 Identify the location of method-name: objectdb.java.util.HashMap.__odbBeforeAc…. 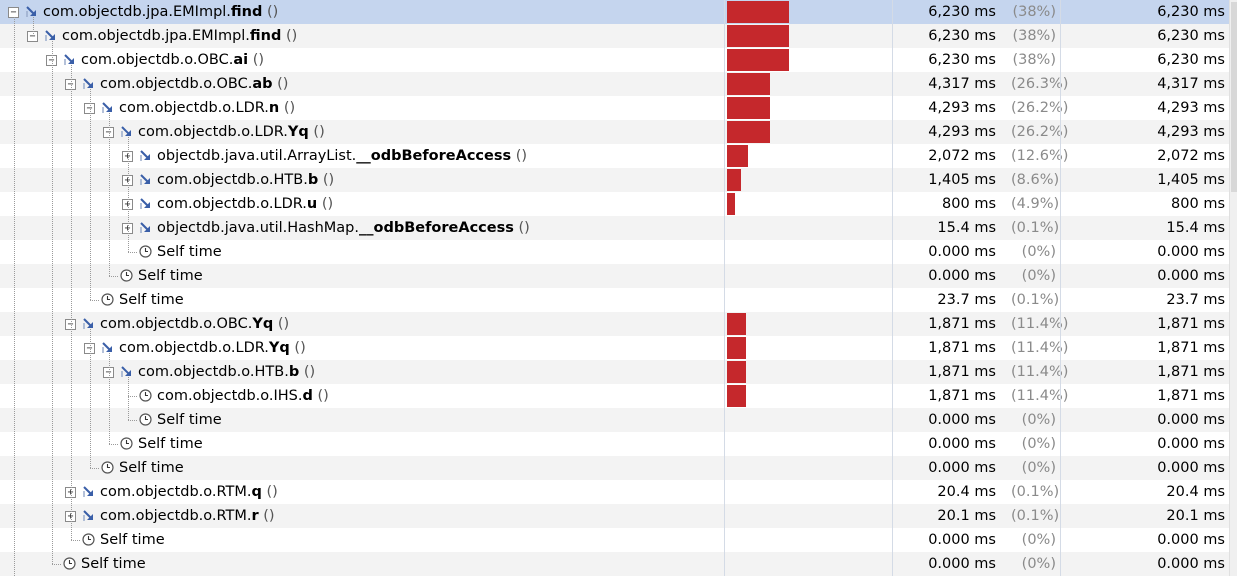
(343, 228).